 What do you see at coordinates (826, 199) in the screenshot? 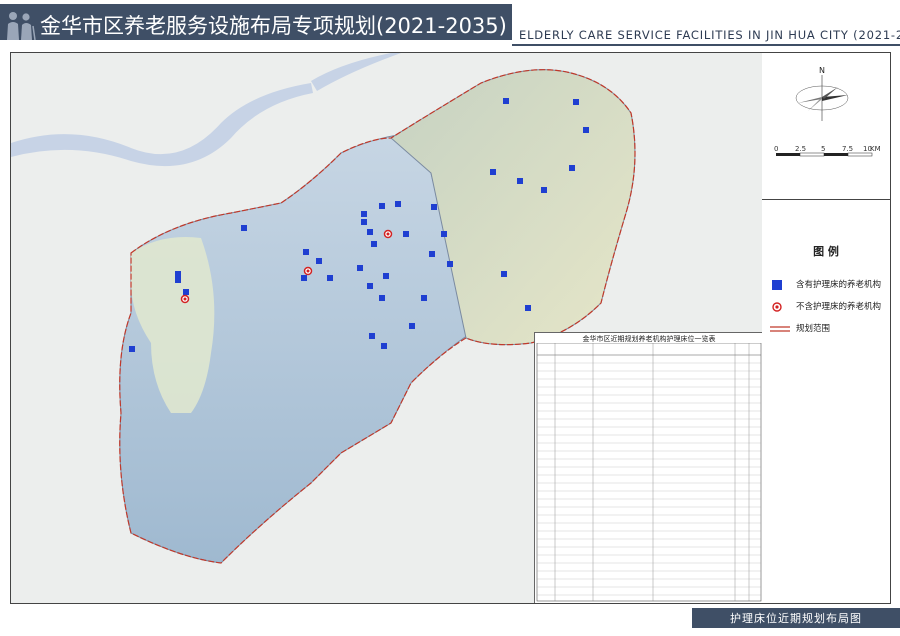
I see `legend-divider` at bounding box center [826, 199].